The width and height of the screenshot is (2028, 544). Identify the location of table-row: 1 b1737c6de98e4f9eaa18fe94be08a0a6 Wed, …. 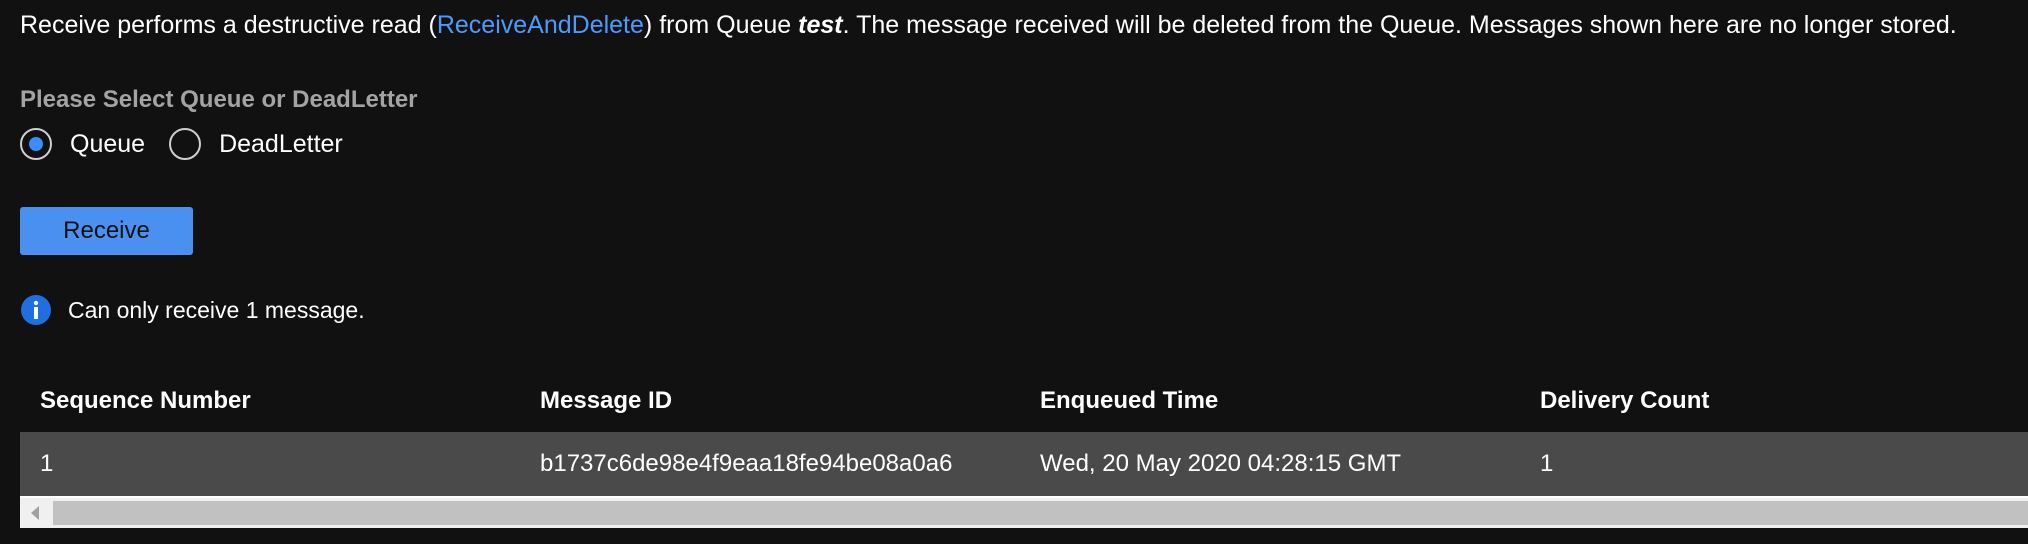
(1024, 464).